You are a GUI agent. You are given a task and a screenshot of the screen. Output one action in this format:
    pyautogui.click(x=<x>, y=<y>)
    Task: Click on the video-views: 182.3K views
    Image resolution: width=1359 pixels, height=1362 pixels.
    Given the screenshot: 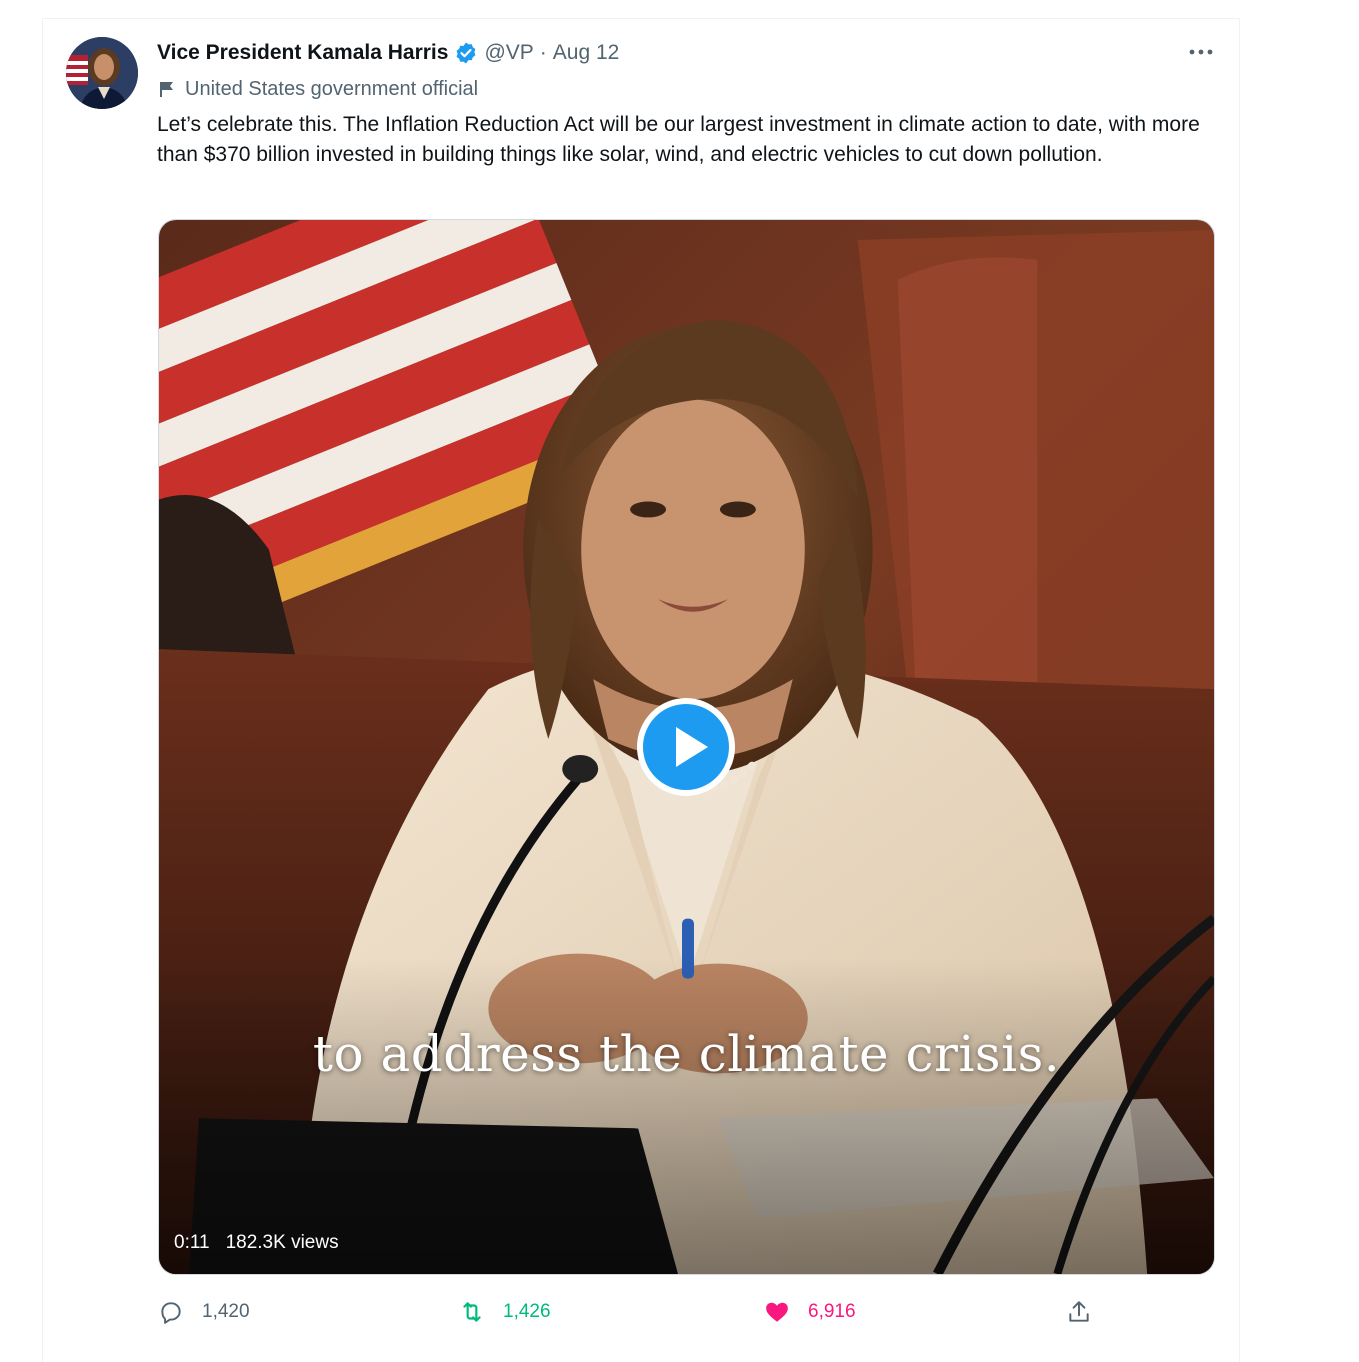 What is the action you would take?
    pyautogui.click(x=282, y=1242)
    